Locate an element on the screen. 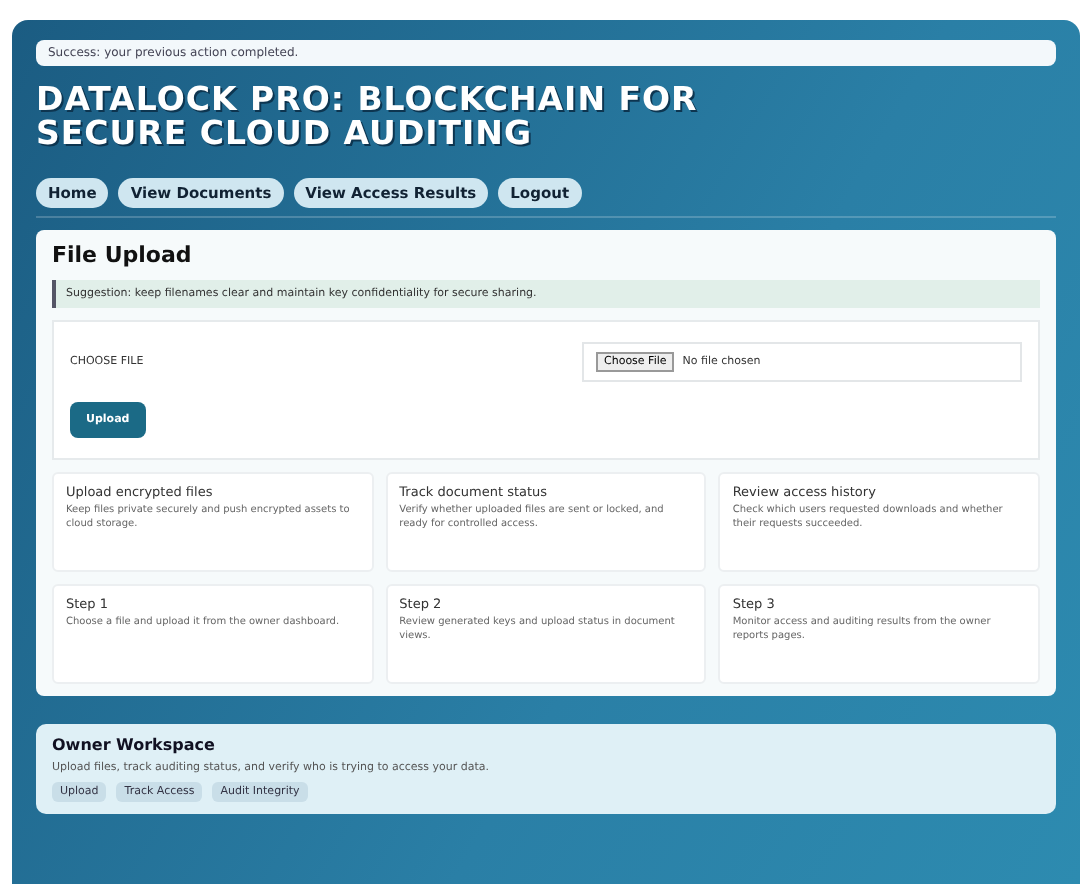 This screenshot has width=1092, height=884. app-title: DATALOCK PRO: BLOCKCHAIN FOR SECURE CLOUD AUDITING is located at coordinates (368, 116).